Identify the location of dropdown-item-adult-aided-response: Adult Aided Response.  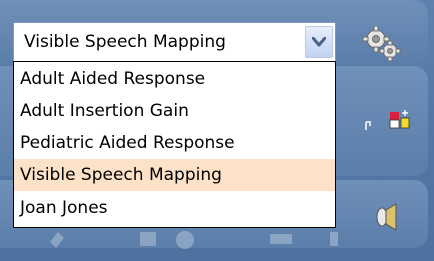
(174, 79).